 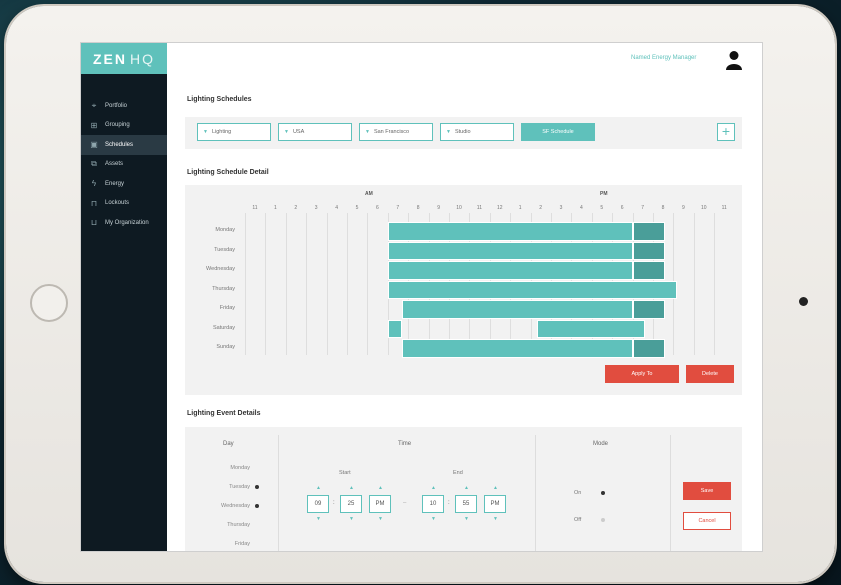 What do you see at coordinates (707, 491) in the screenshot?
I see `save-button: Save` at bounding box center [707, 491].